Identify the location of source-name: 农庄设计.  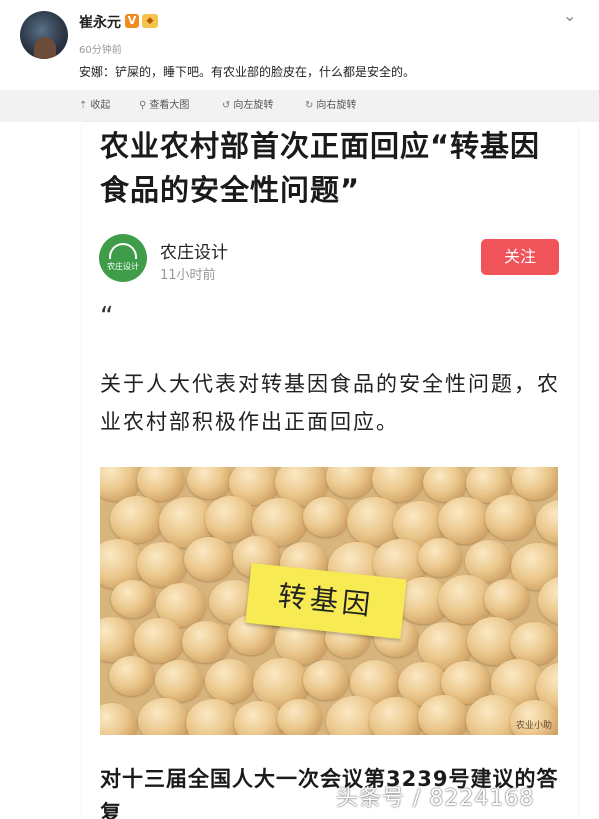
(194, 250).